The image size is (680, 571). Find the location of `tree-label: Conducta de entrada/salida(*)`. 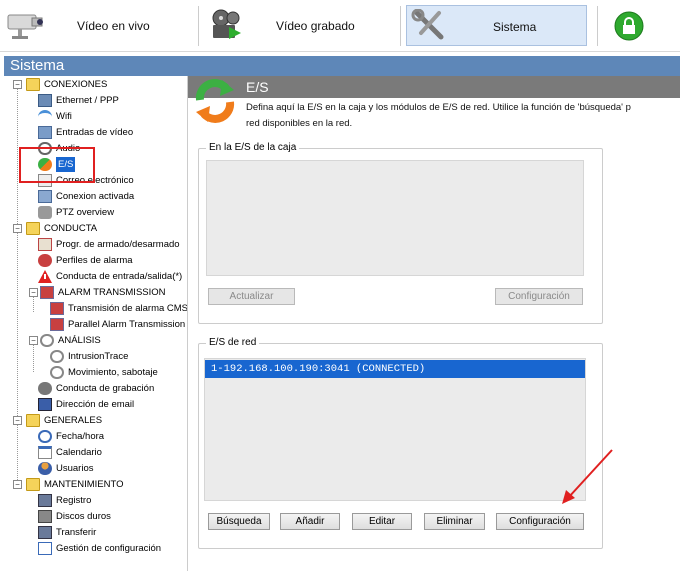

tree-label: Conducta de entrada/salida(*) is located at coordinates (119, 276).